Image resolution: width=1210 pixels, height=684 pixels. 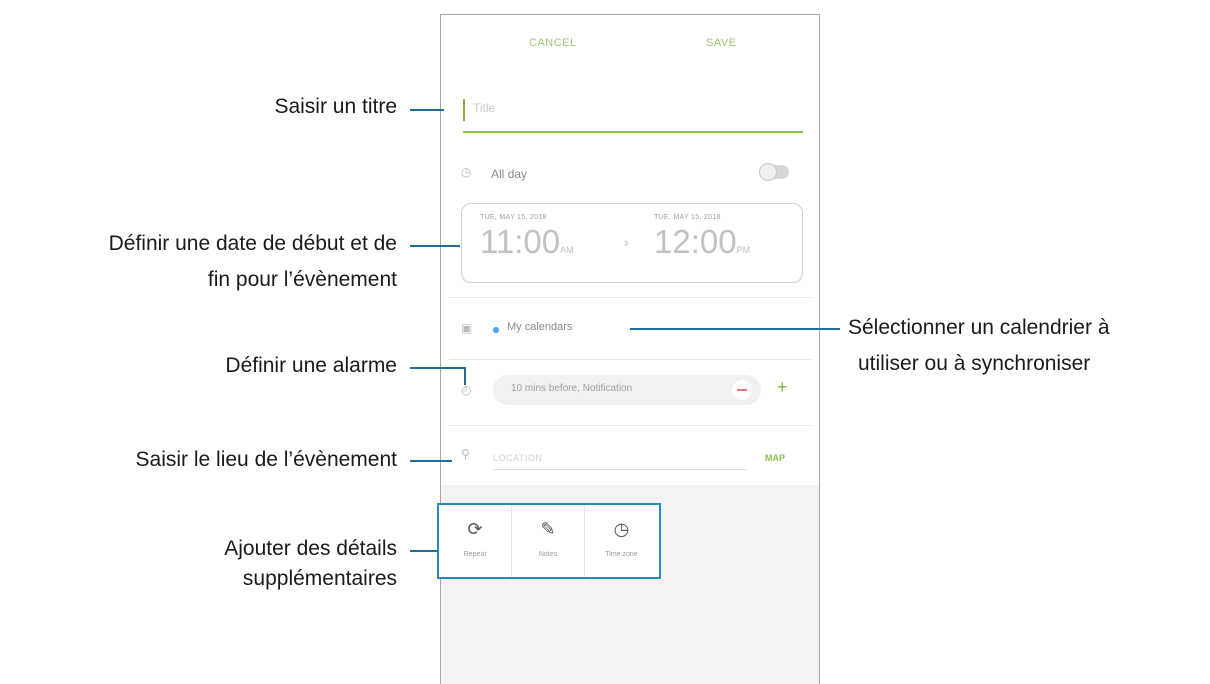 I want to click on notes-icon: ✎, so click(x=548, y=529).